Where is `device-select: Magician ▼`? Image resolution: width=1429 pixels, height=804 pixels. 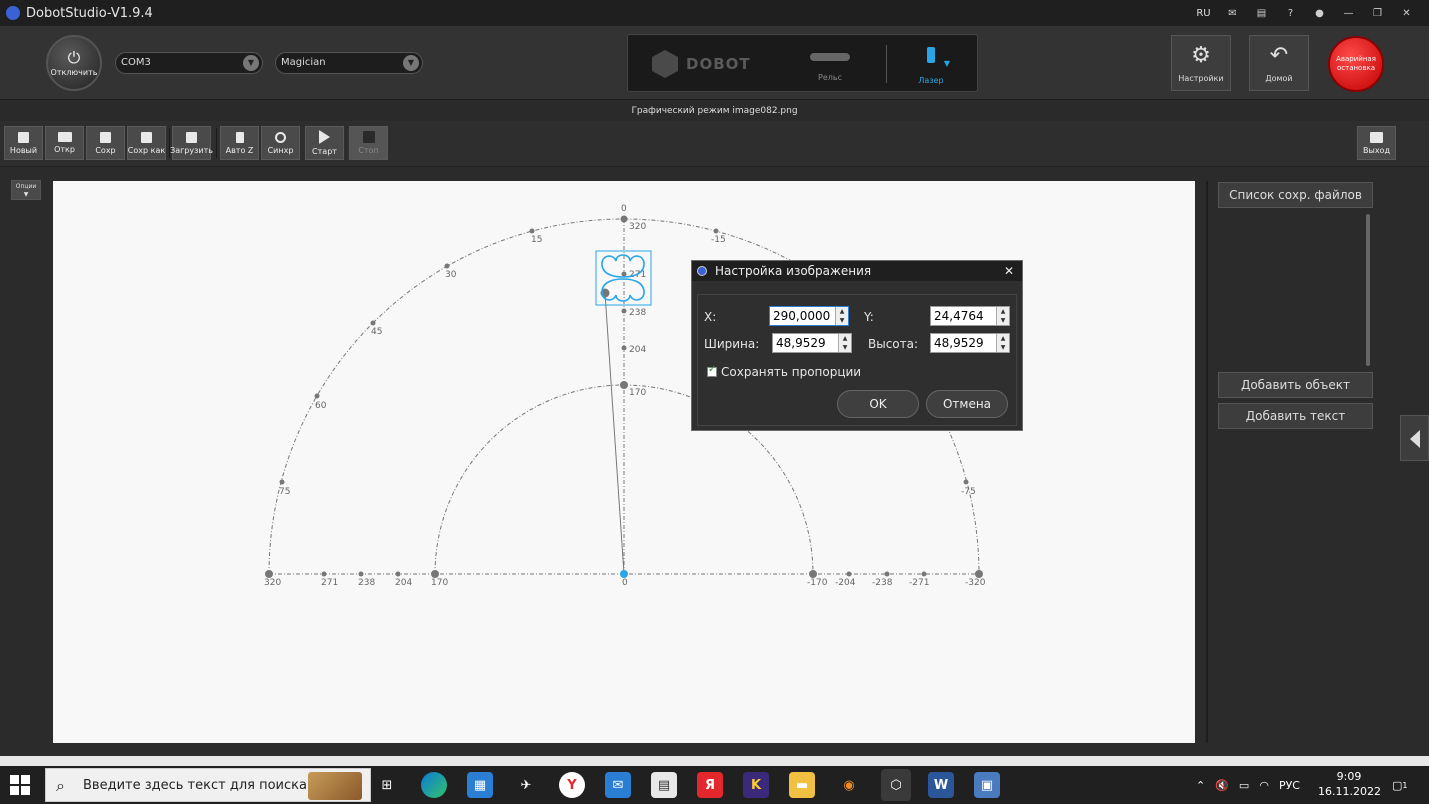
device-select: Magician ▼ is located at coordinates (349, 63).